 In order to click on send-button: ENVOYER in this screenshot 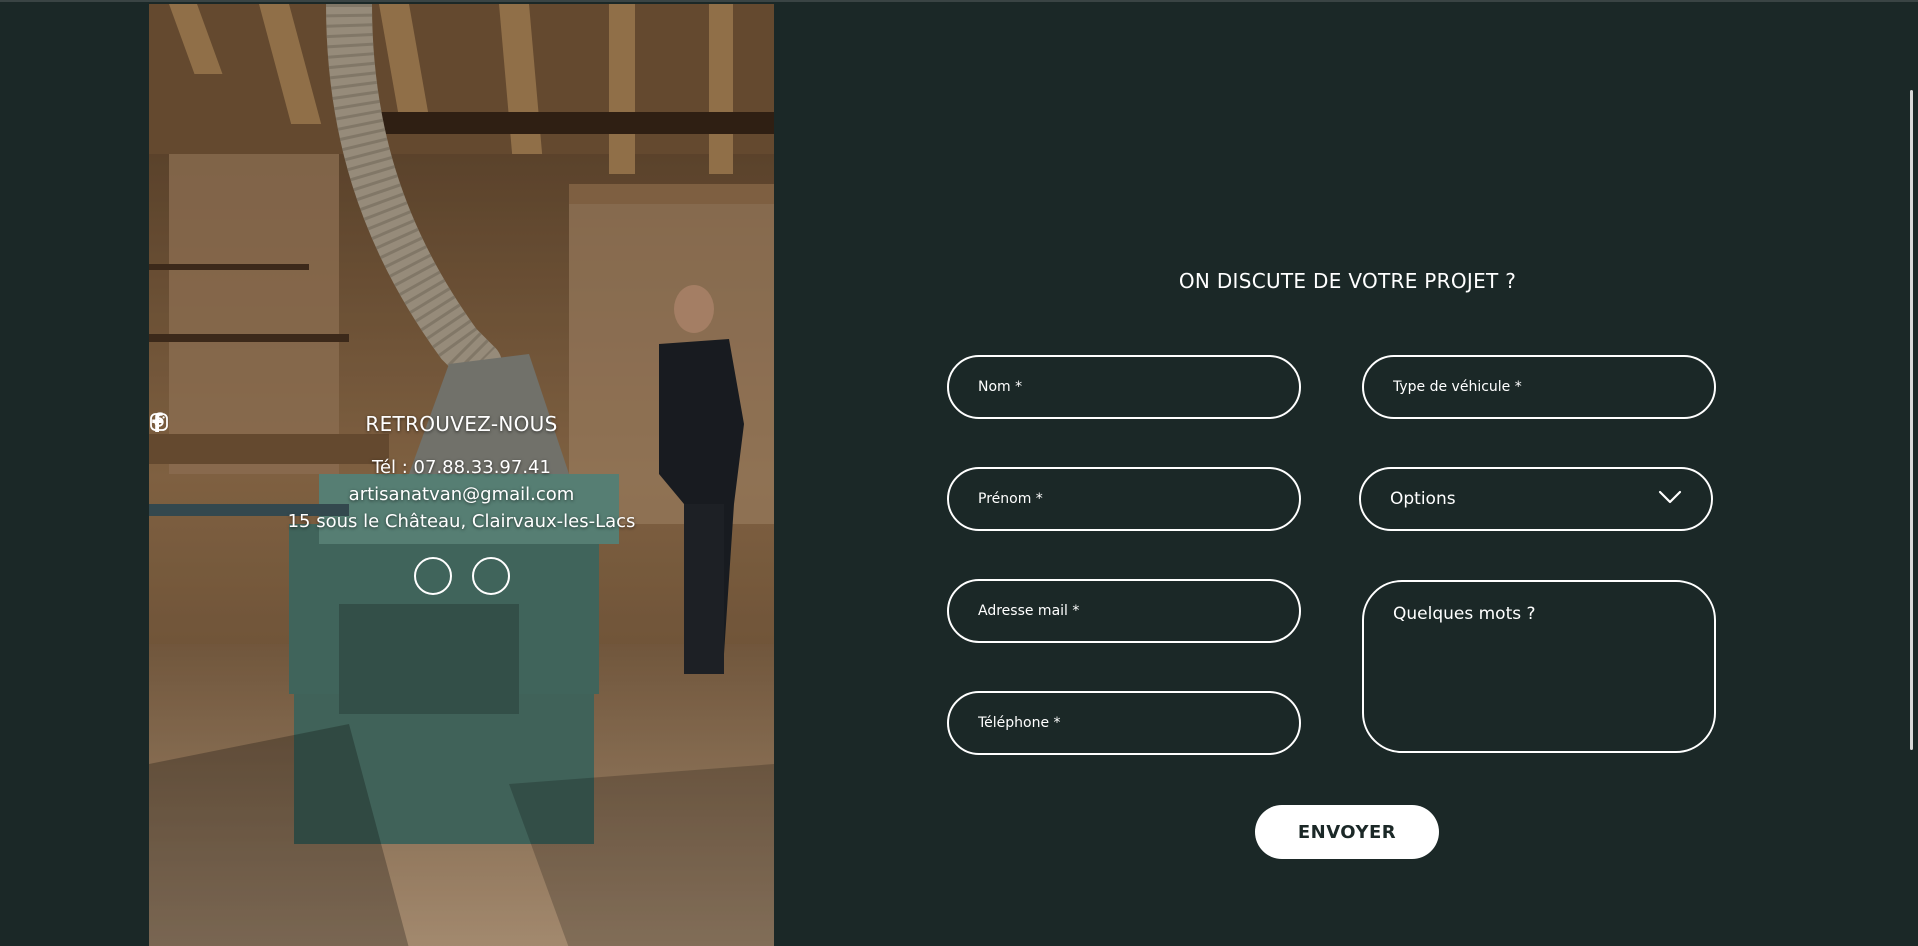, I will do `click(1347, 832)`.